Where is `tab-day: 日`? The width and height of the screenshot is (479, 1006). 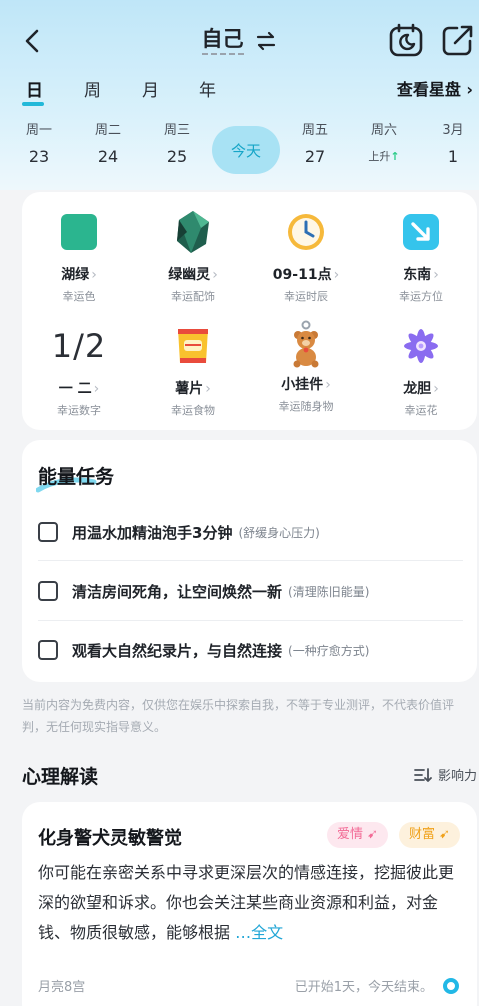 tab-day: 日 is located at coordinates (34, 88).